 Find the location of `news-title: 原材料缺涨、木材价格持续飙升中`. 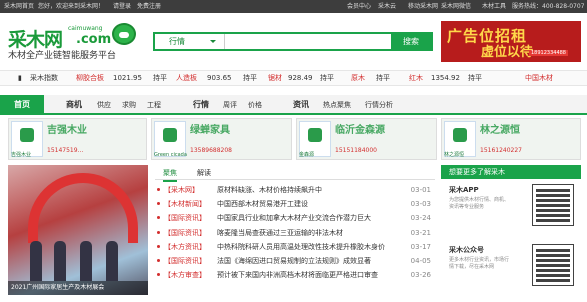

news-title: 原材料缺涨、木材价格持续飙升中 is located at coordinates (307, 190).